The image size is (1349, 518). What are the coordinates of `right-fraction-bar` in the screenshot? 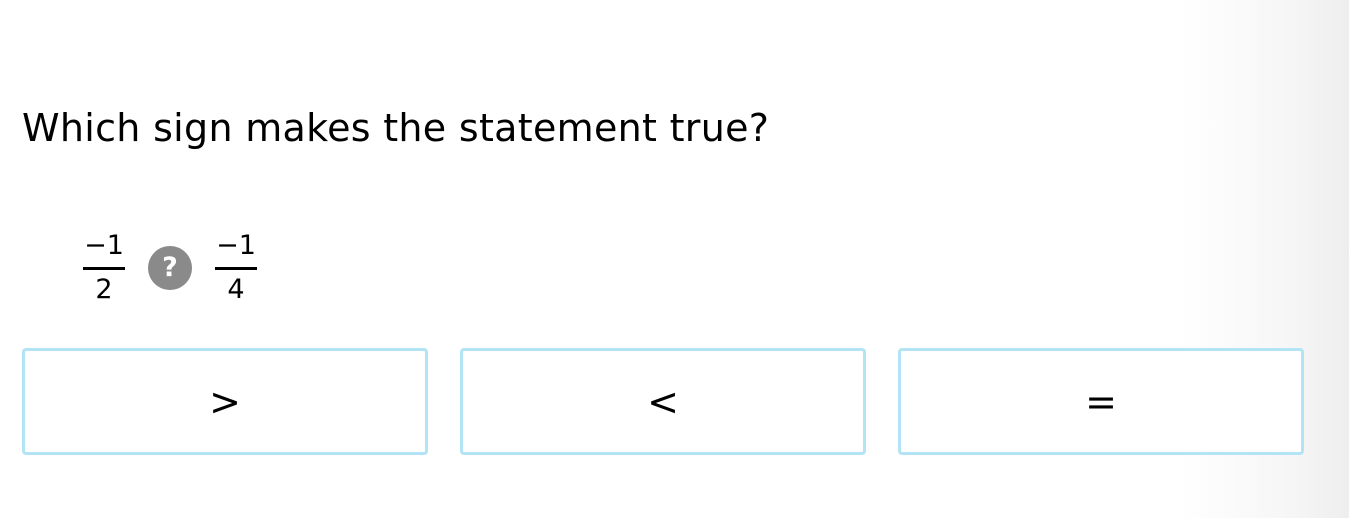 It's located at (236, 268).